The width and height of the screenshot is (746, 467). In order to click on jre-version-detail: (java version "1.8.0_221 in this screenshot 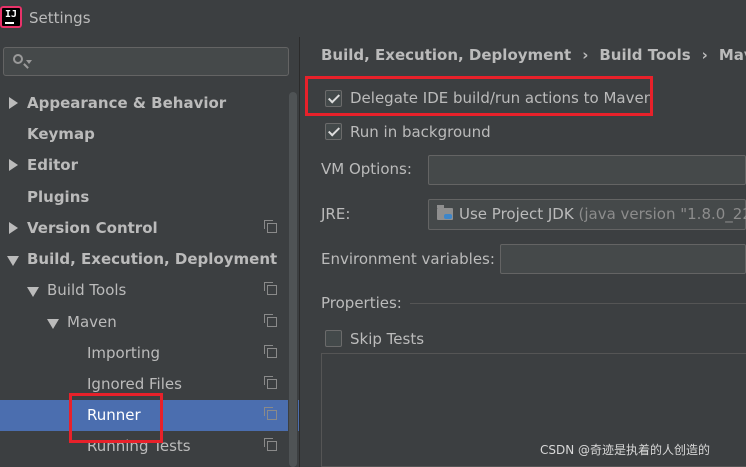, I will do `click(662, 214)`.